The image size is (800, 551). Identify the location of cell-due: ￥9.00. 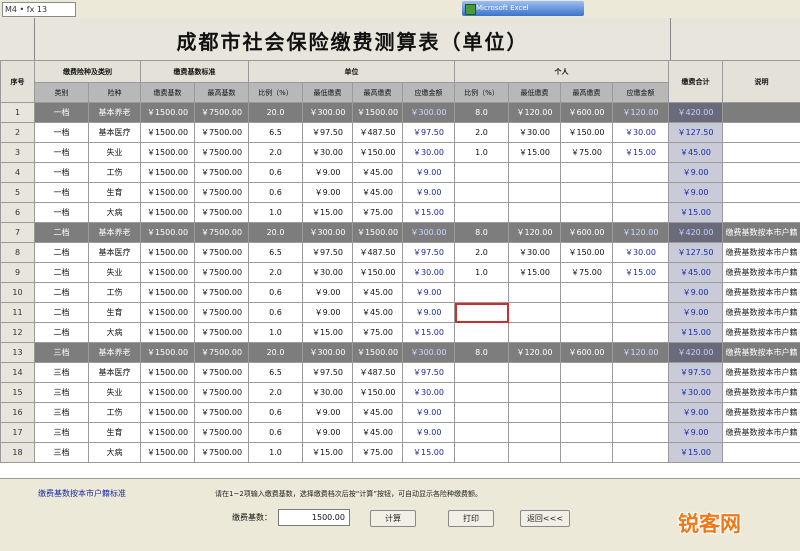
(429, 433).